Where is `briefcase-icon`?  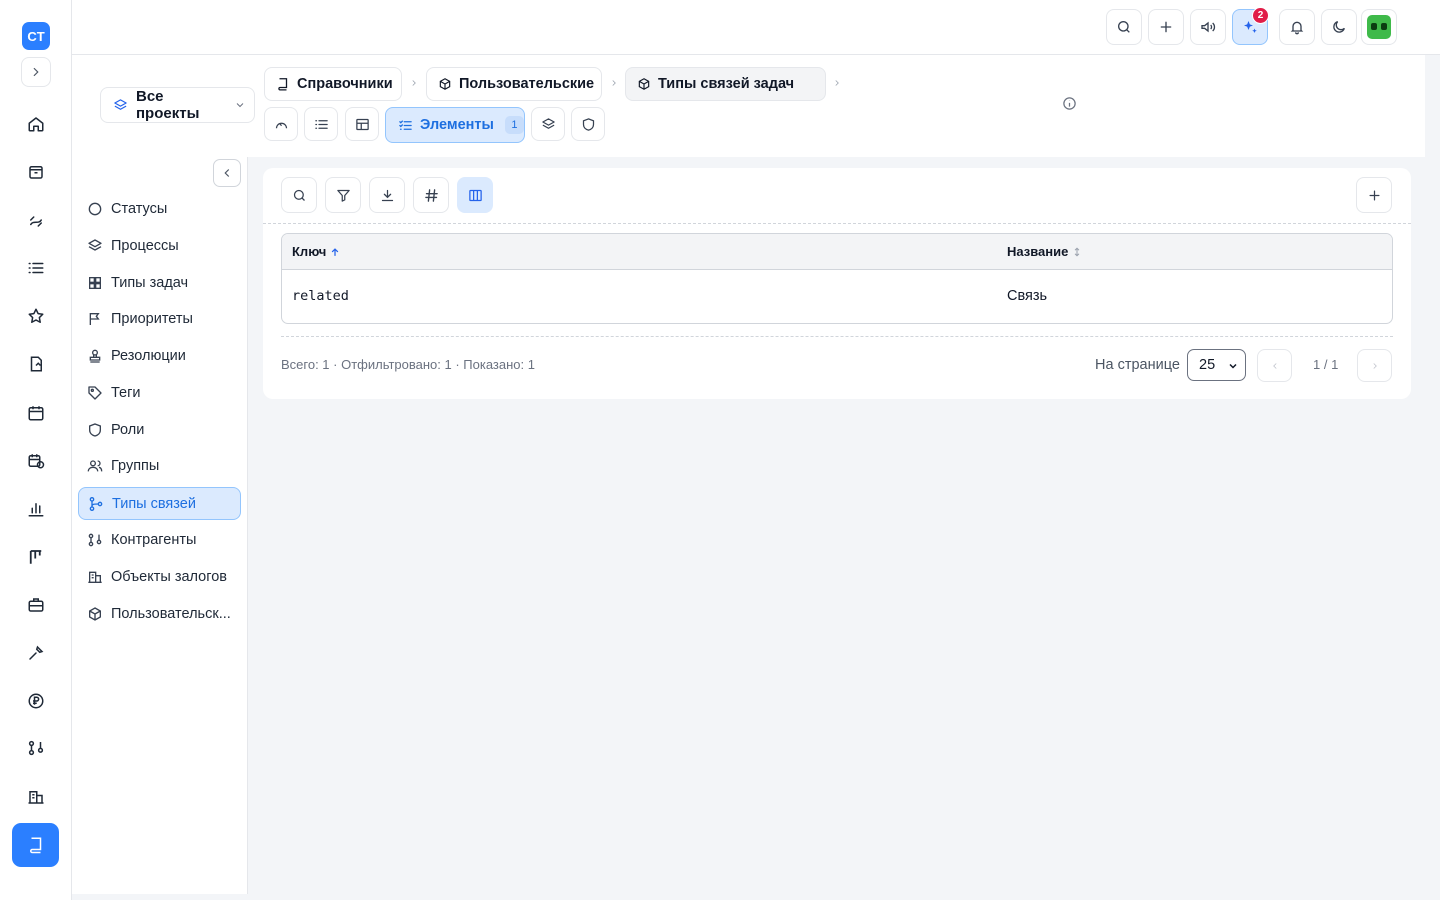 briefcase-icon is located at coordinates (36, 605).